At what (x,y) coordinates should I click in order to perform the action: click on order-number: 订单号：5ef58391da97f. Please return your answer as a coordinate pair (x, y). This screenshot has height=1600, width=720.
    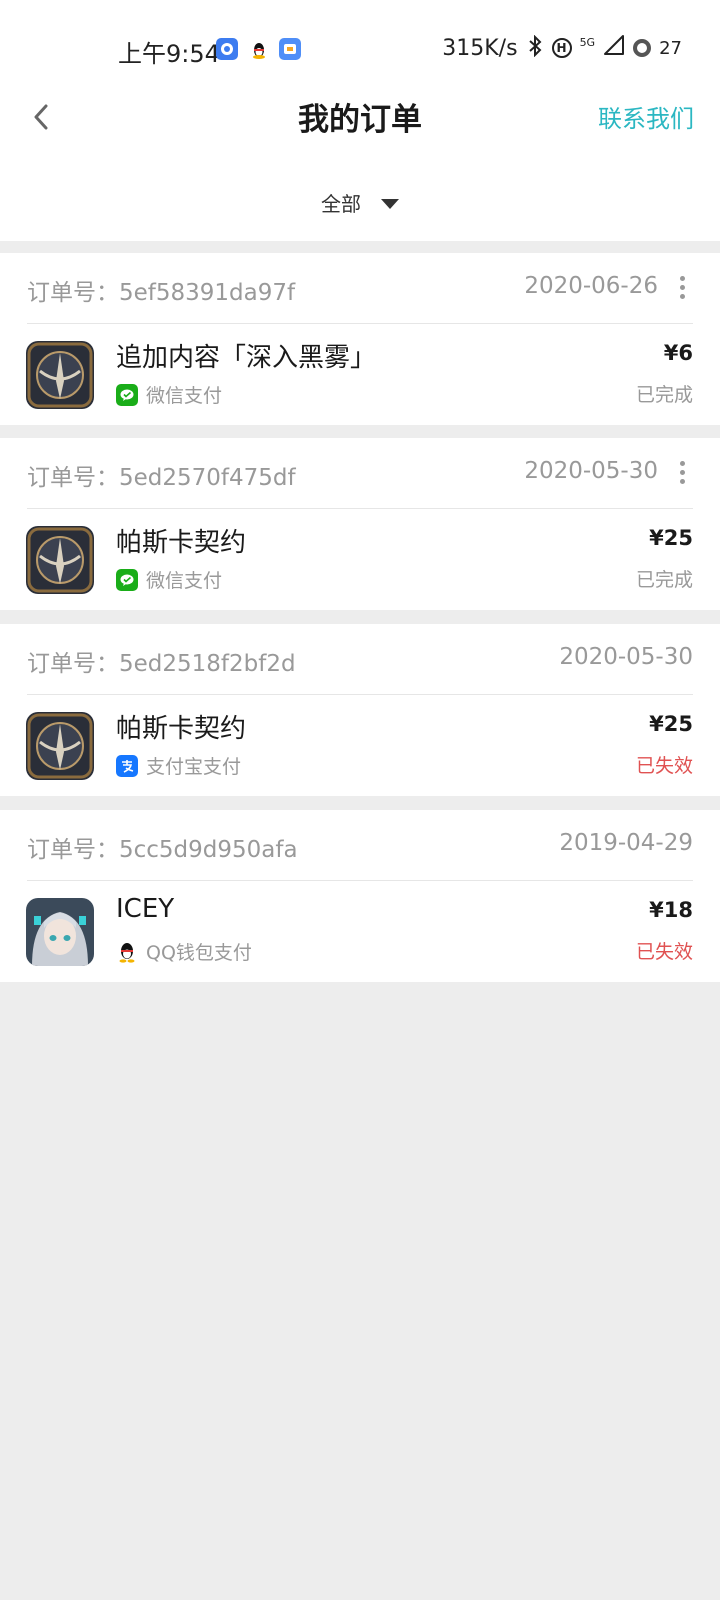
    Looking at the image, I should click on (161, 293).